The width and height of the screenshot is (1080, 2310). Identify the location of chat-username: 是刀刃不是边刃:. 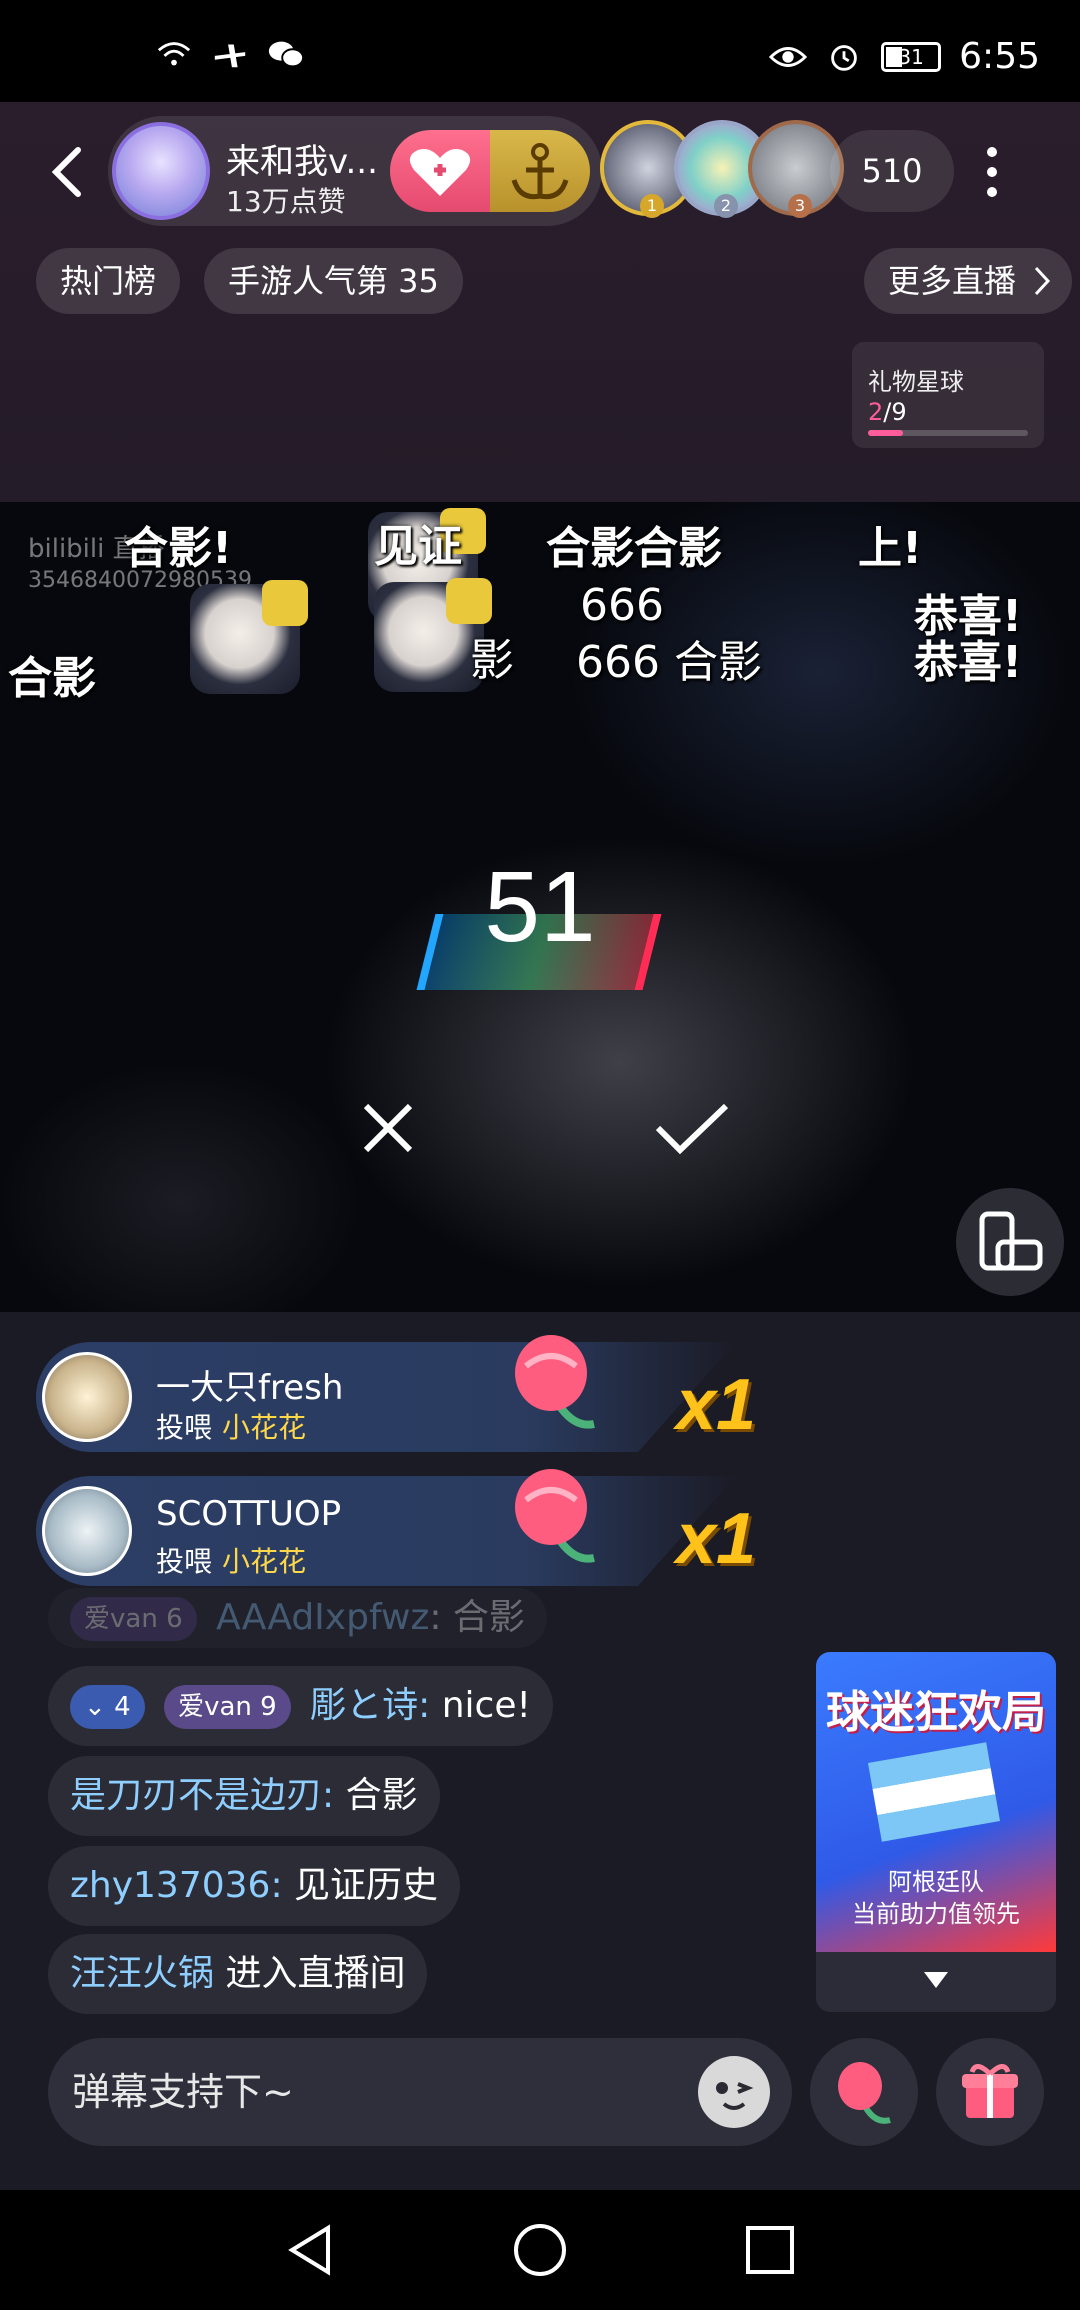
(202, 1795).